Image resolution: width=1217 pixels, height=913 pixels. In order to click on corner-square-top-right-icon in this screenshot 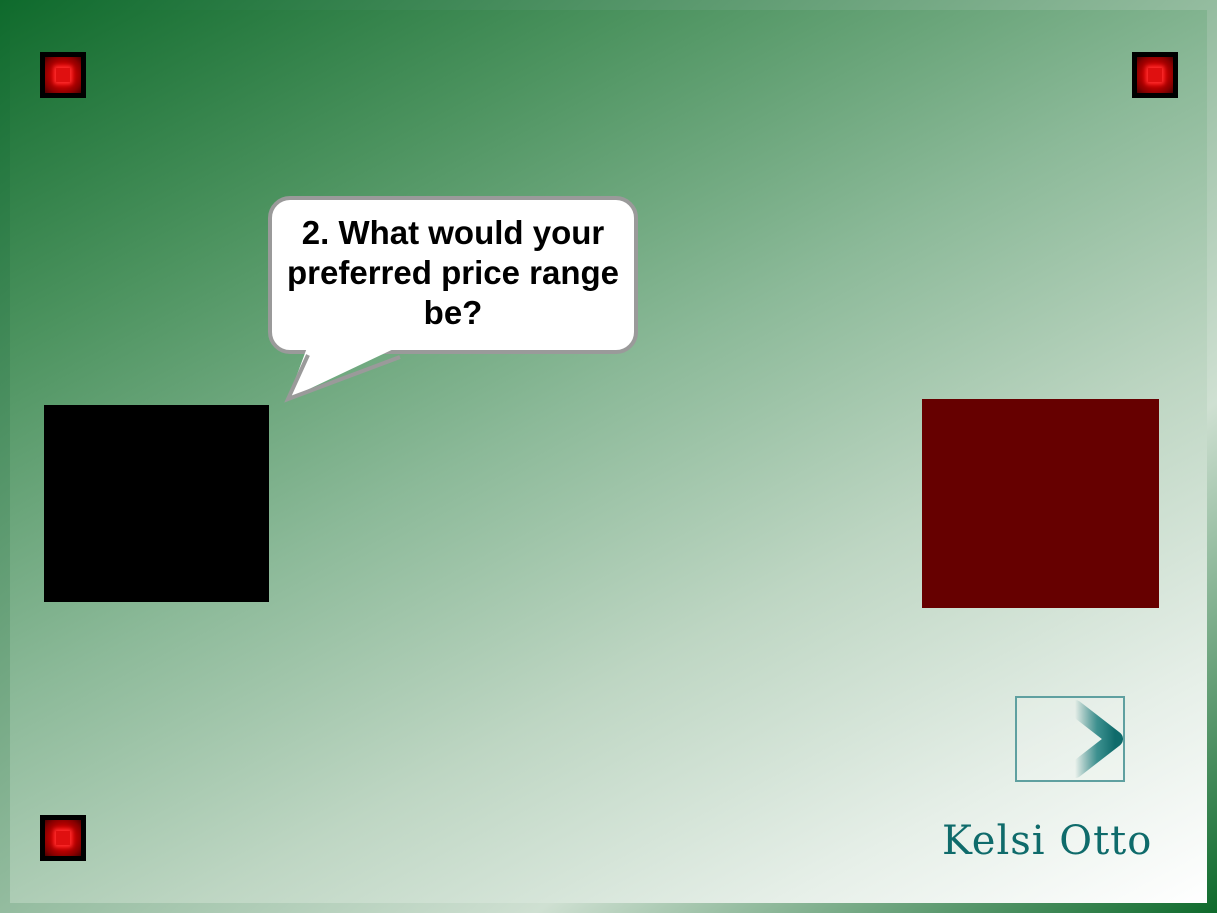, I will do `click(1155, 75)`.